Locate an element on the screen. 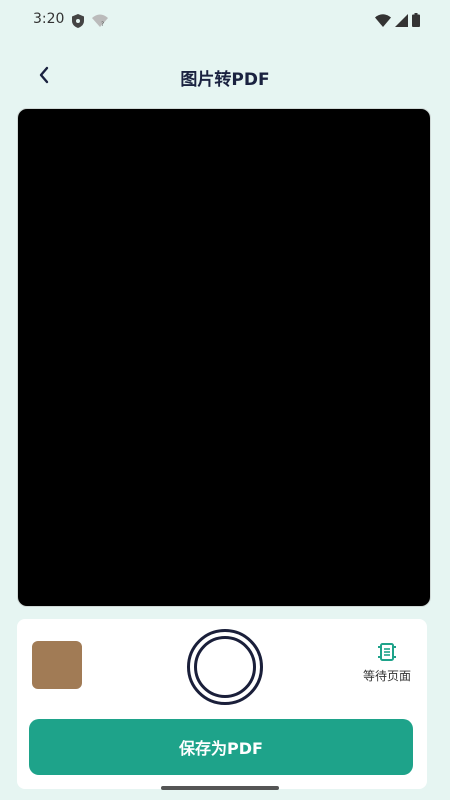 The image size is (450, 800). pending-pages-button: 等待页面 is located at coordinates (387, 662).